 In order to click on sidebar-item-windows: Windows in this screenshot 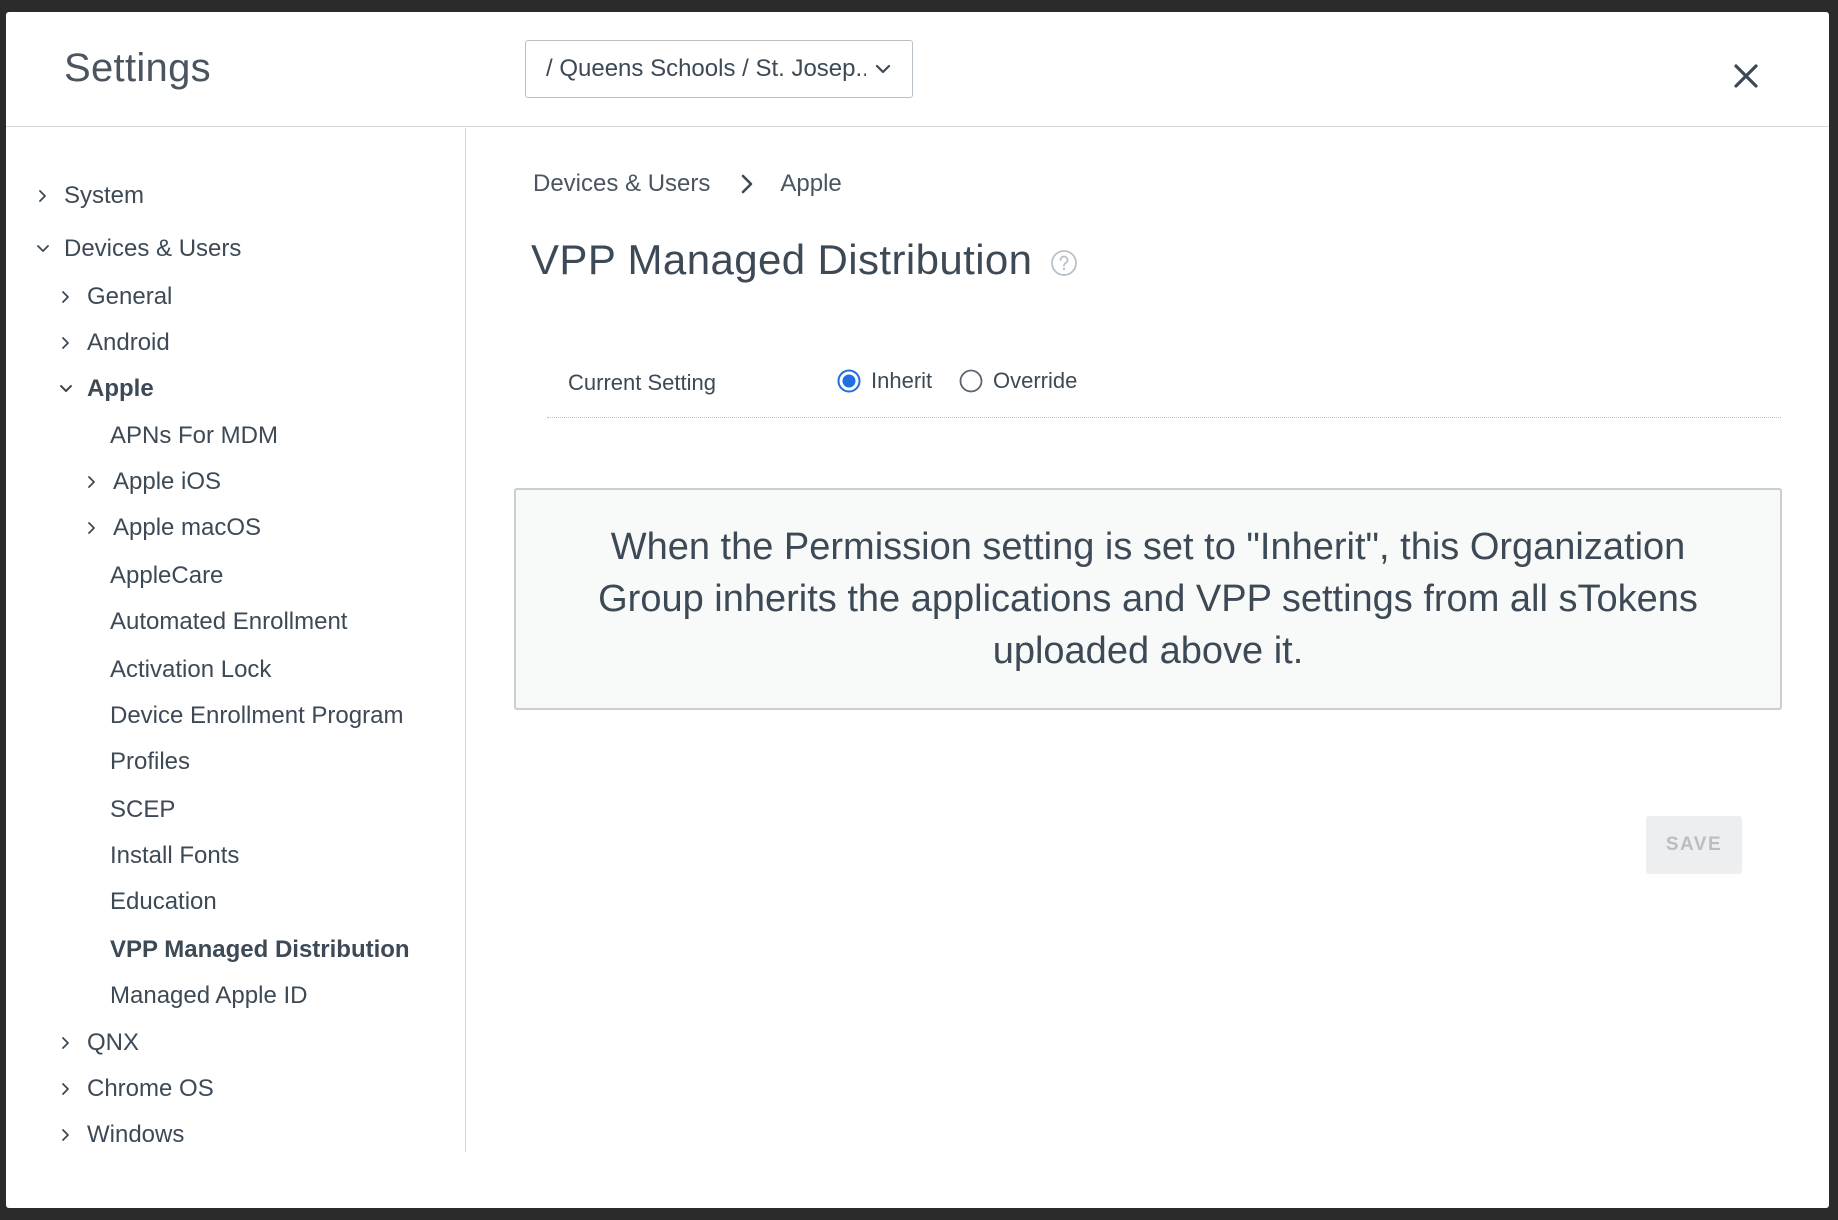, I will do `click(121, 1135)`.